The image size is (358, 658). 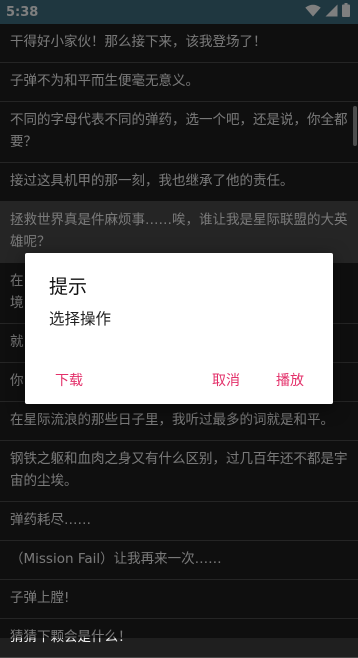 I want to click on dialog-message: 选择操作, so click(x=80, y=319).